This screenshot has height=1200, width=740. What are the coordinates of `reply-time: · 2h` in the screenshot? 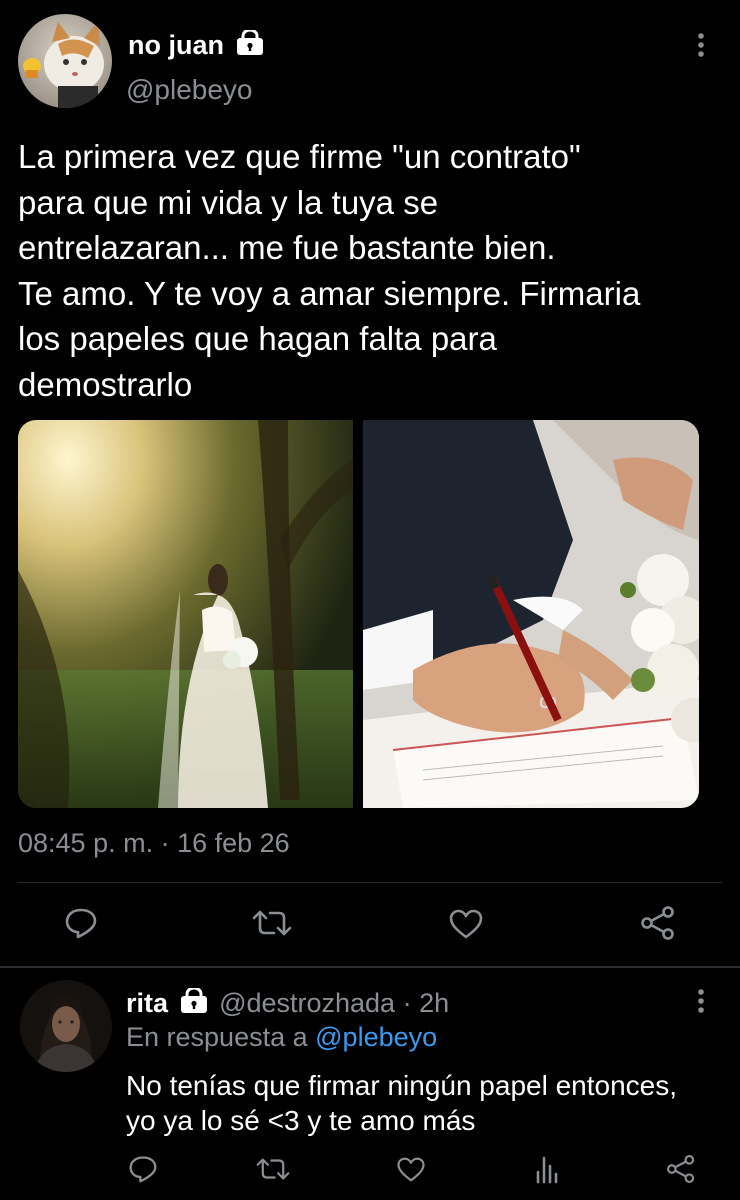 It's located at (426, 1003).